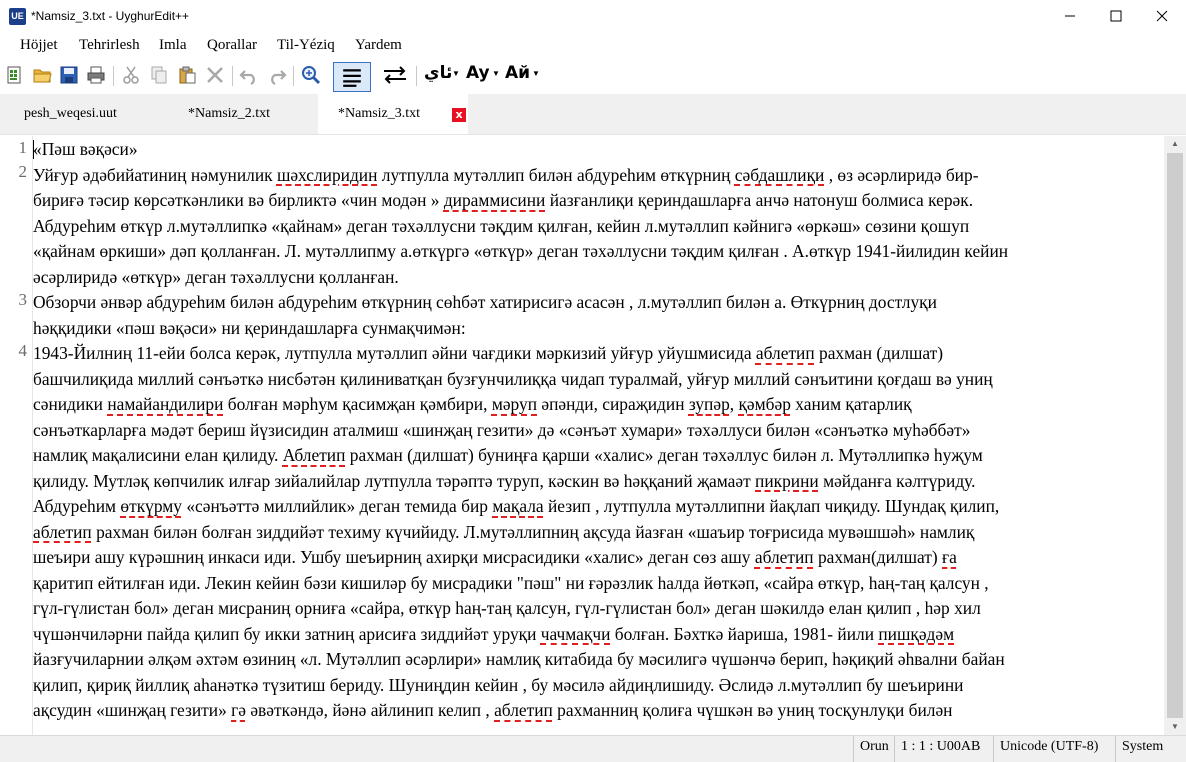  I want to click on menu-language: Til-Yéziq, so click(306, 45).